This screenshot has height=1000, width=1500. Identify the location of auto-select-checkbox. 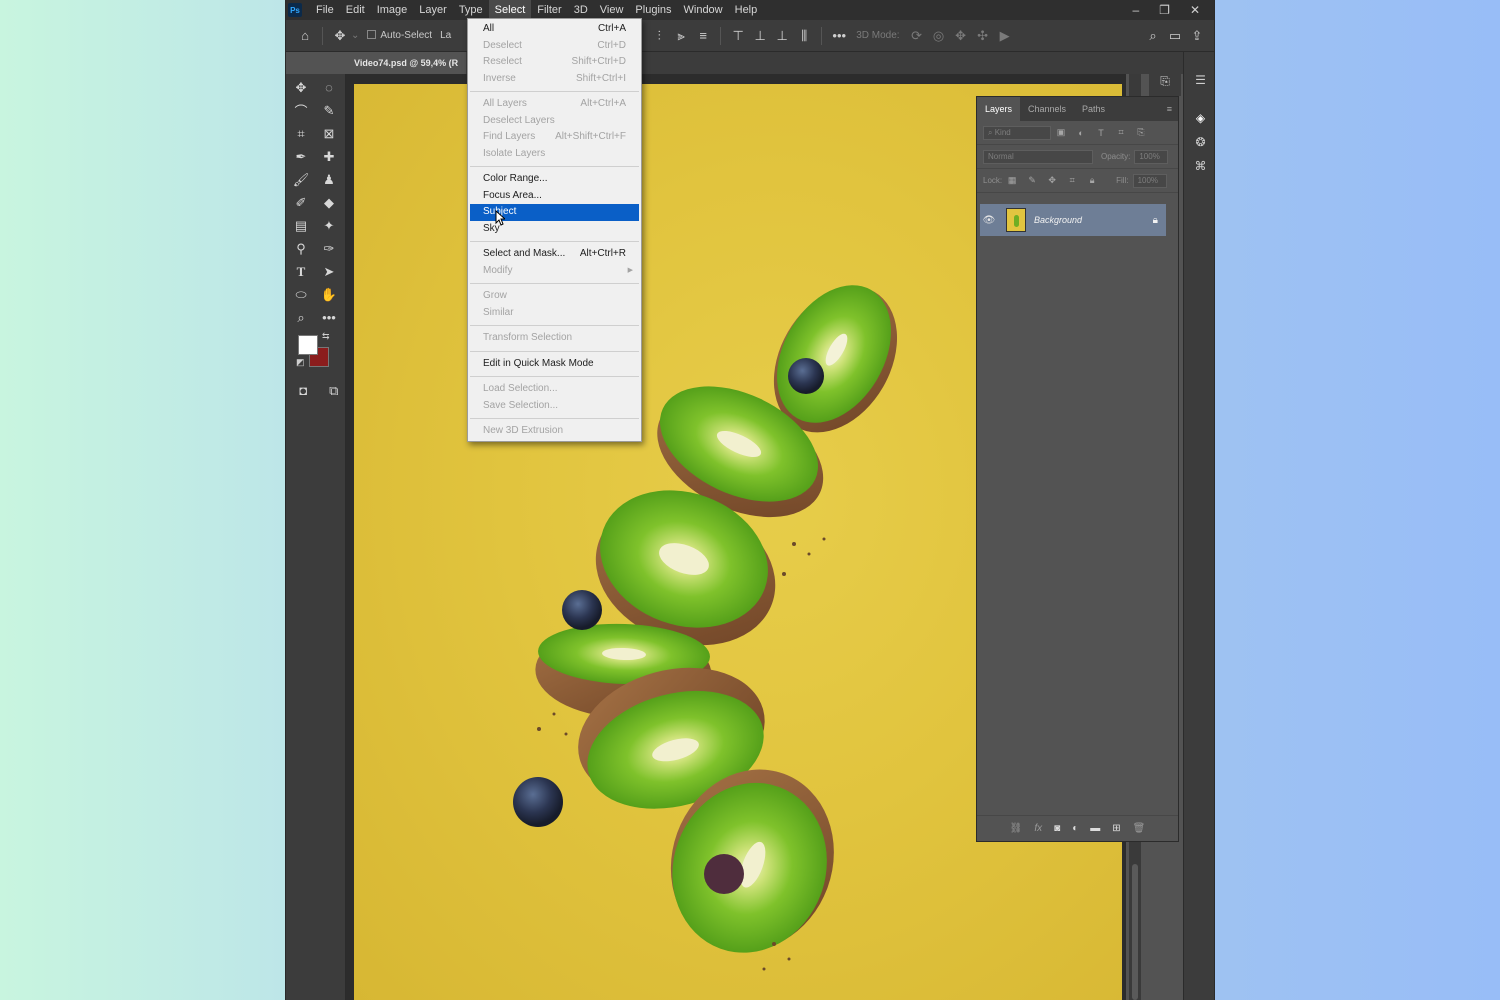
(373, 35).